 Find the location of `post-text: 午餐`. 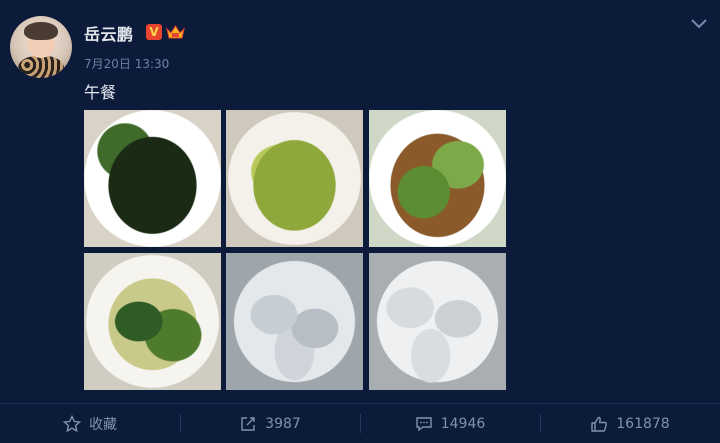

post-text: 午餐 is located at coordinates (100, 92).